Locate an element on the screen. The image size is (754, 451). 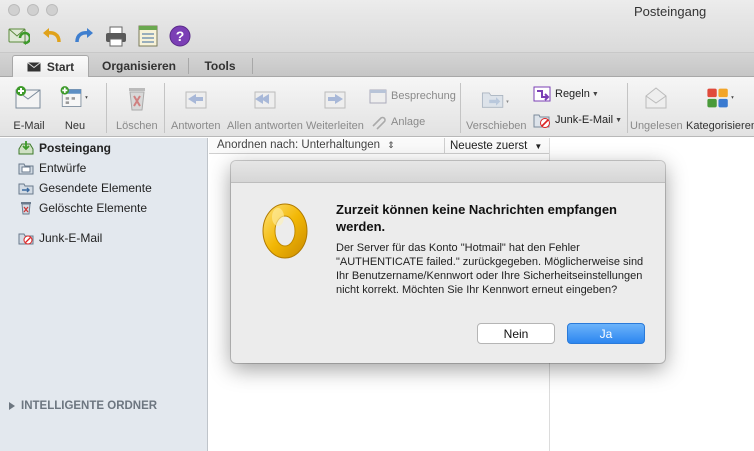
new-label: Neu is located at coordinates (75, 126).